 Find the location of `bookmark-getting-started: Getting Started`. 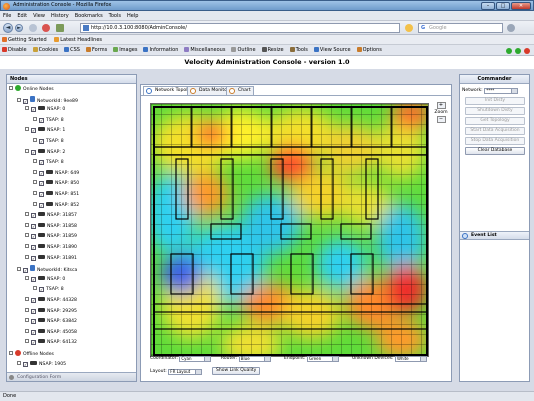

bookmark-getting-started: Getting Started is located at coordinates (24, 40).